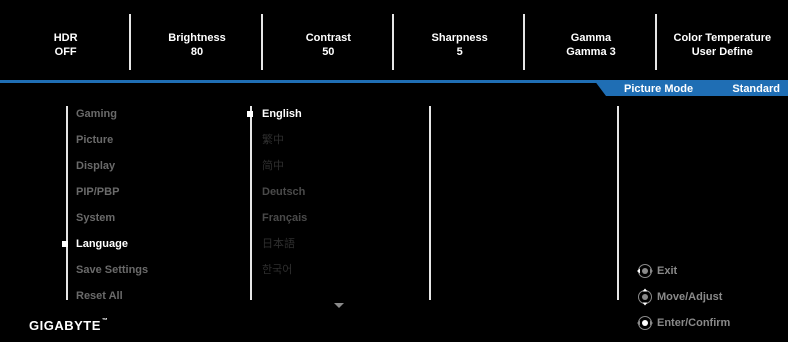 The height and width of the screenshot is (342, 788). I want to click on language-option-simplified-chinese: 简中, so click(273, 166).